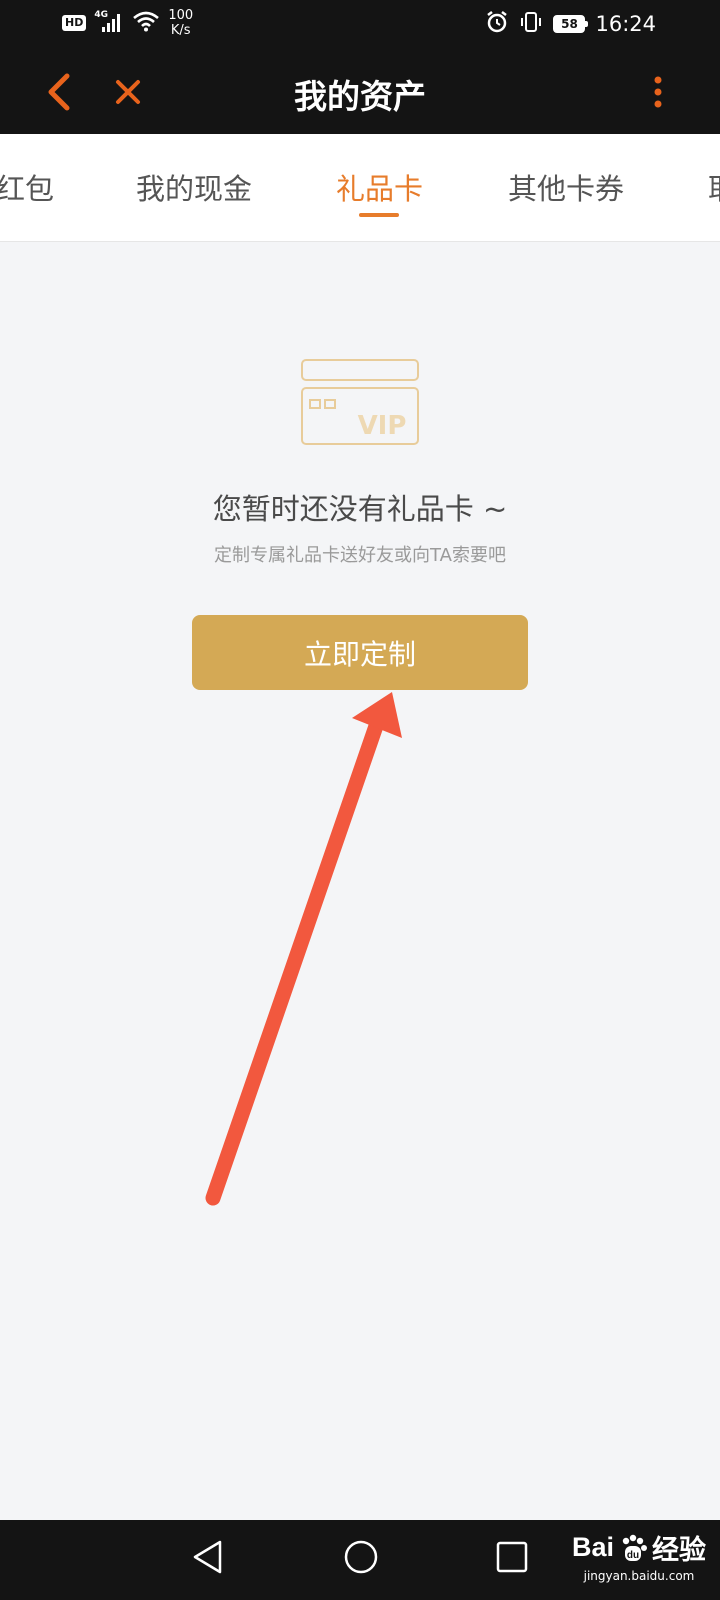 This screenshot has width=720, height=1600. I want to click on watermark-du: du, so click(633, 1555).